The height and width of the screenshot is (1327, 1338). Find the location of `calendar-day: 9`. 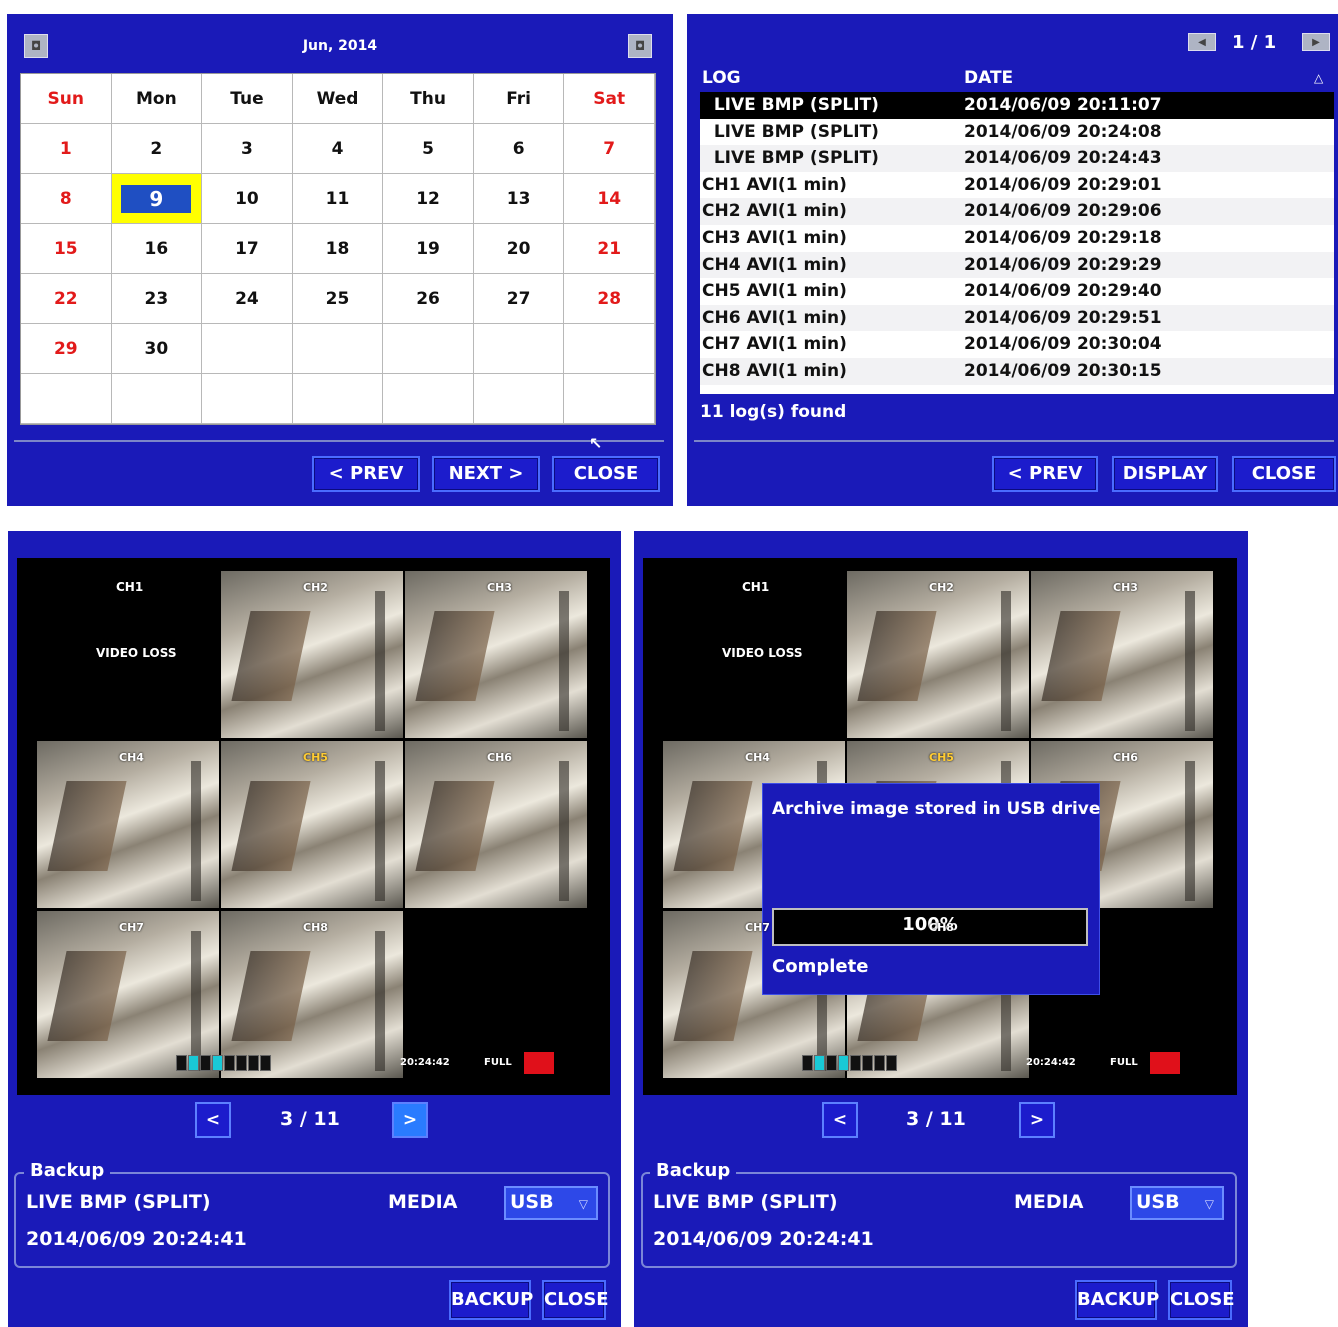

calendar-day: 9 is located at coordinates (157, 199).